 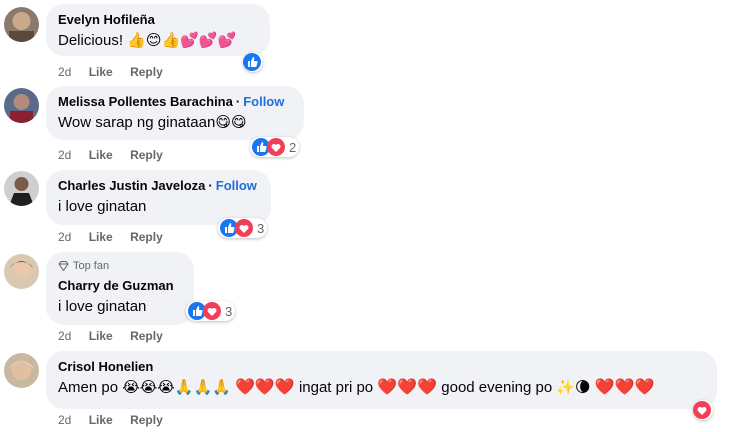 I want to click on comment-bubble: Top fan Charry de Guzman i love ginatan, so click(x=120, y=288).